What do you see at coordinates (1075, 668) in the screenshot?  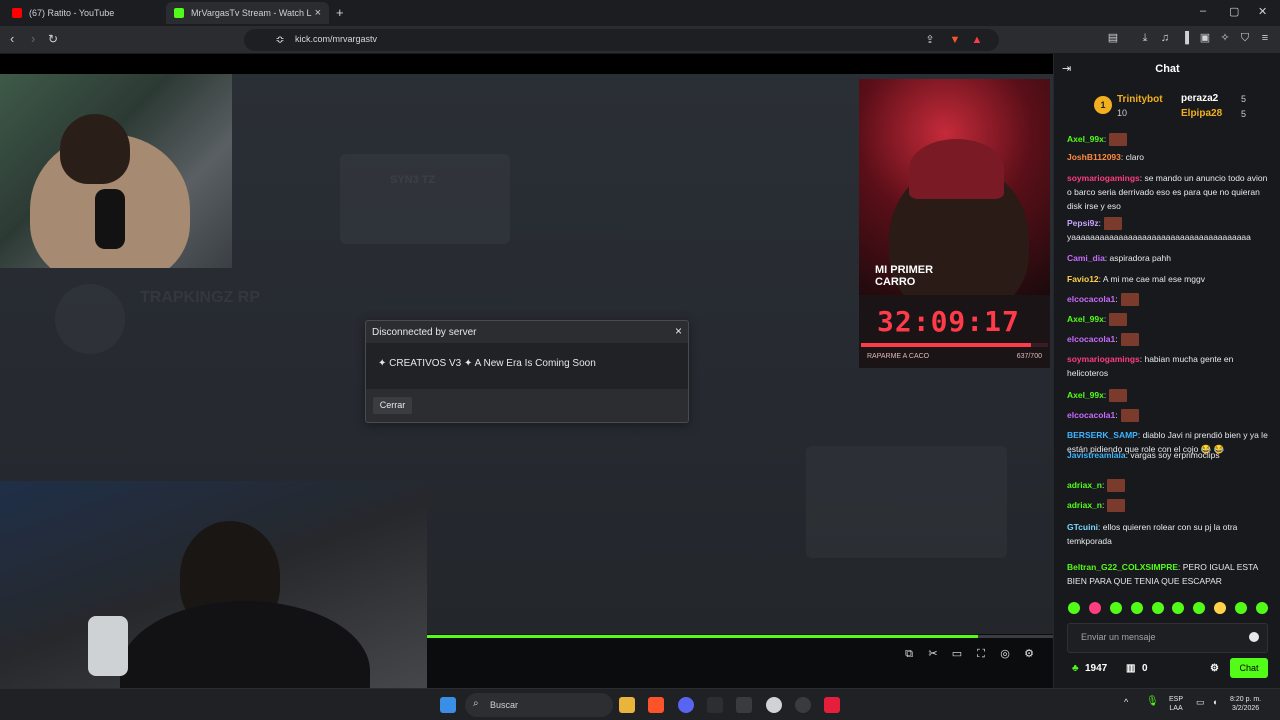 I see `points-icon: ♣` at bounding box center [1075, 668].